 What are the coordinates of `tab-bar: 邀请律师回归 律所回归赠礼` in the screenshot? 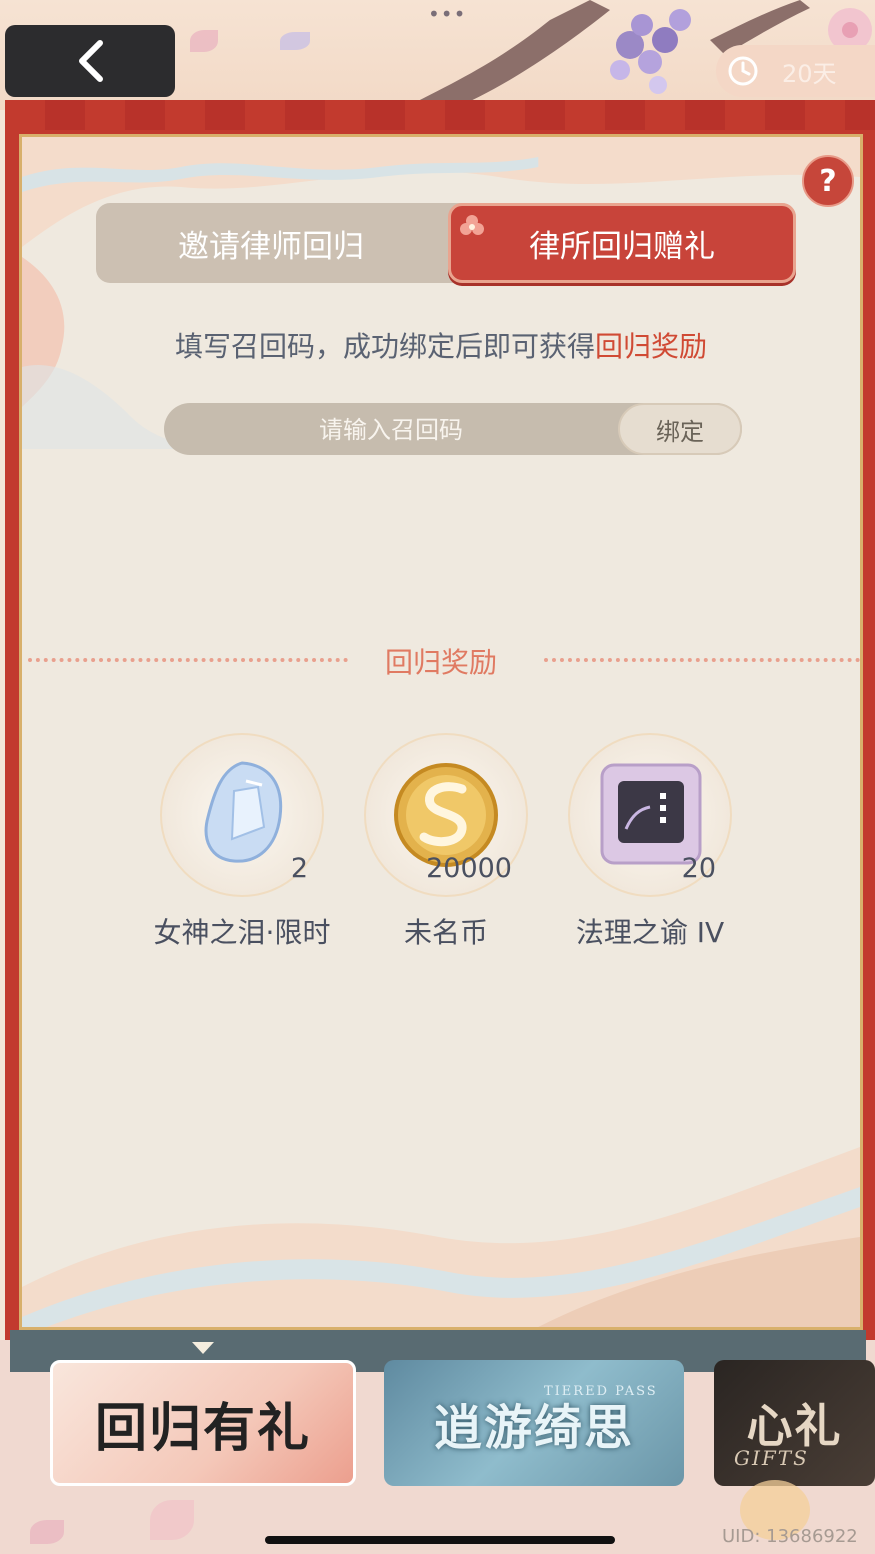 It's located at (446, 243).